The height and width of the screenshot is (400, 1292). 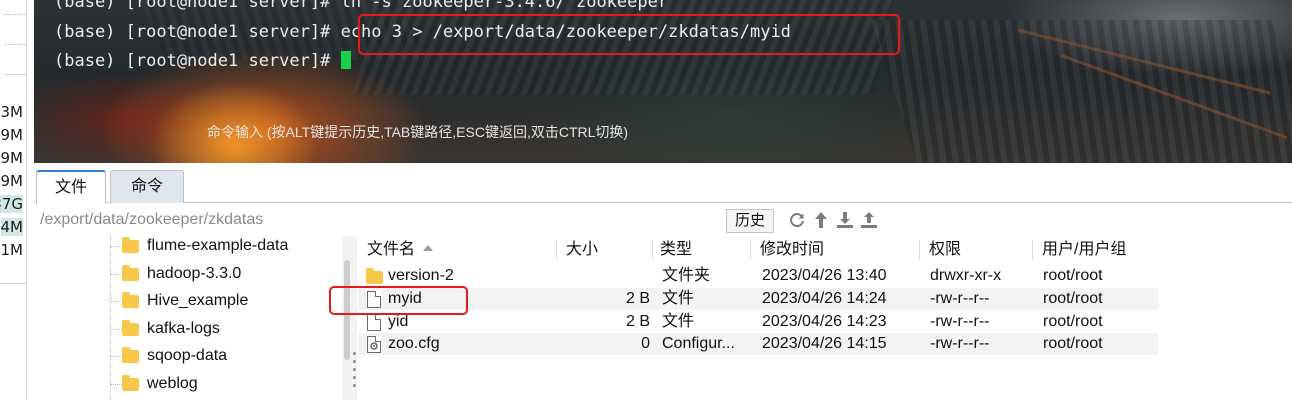 I want to click on tab-bar: 文件 命令, so click(x=663, y=185).